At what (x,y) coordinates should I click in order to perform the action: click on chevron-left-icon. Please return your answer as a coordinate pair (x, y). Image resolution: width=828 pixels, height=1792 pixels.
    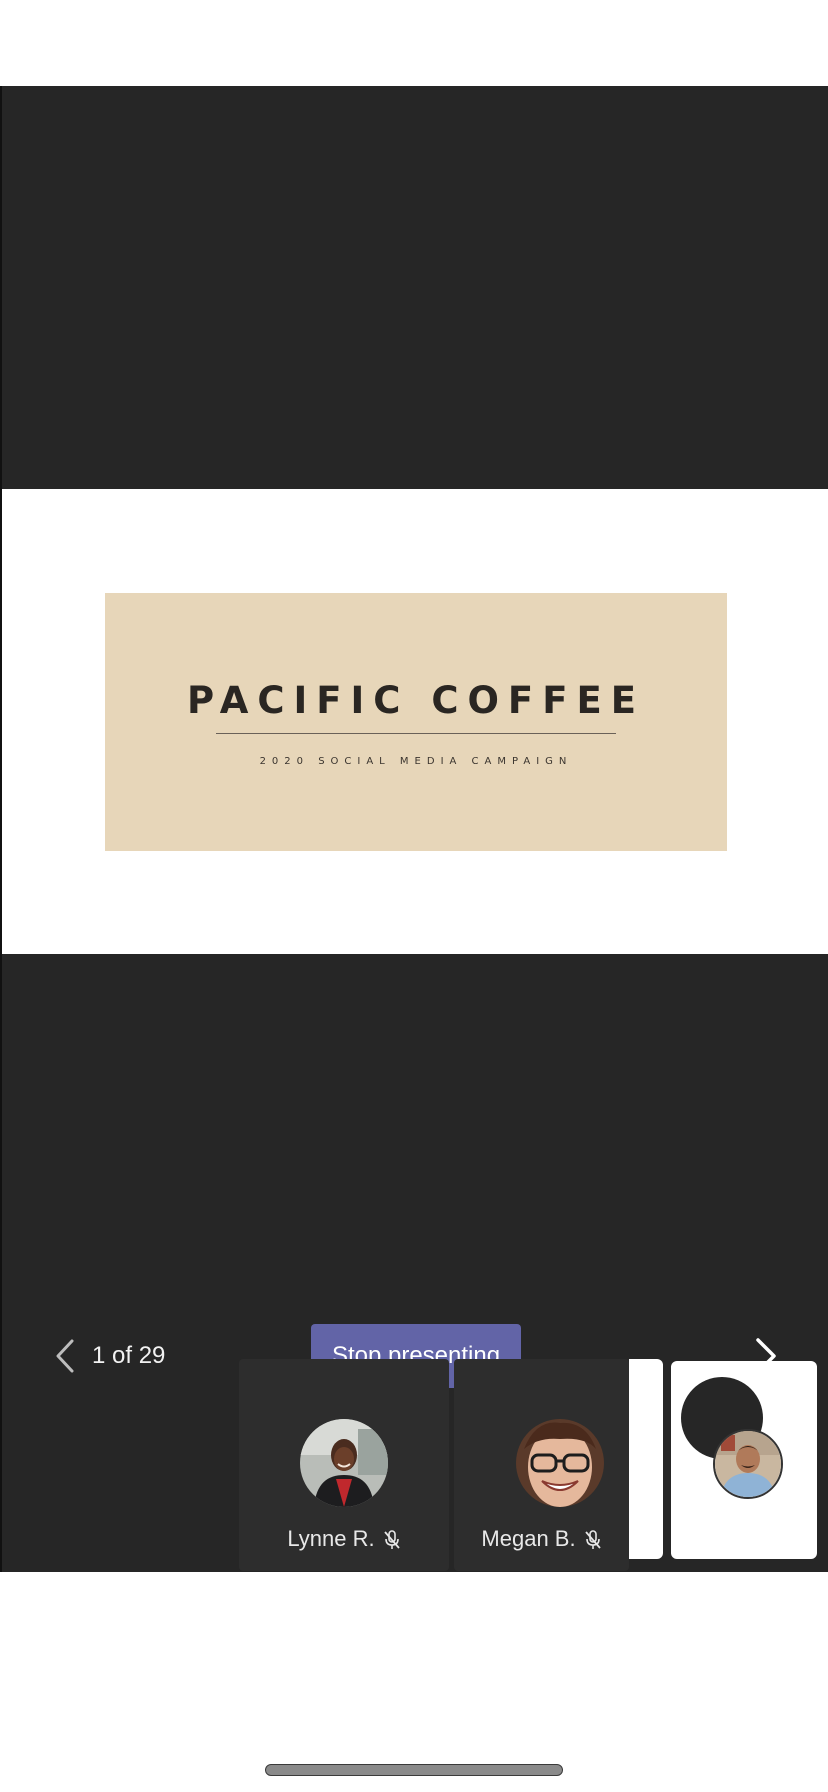
    Looking at the image, I should click on (65, 1356).